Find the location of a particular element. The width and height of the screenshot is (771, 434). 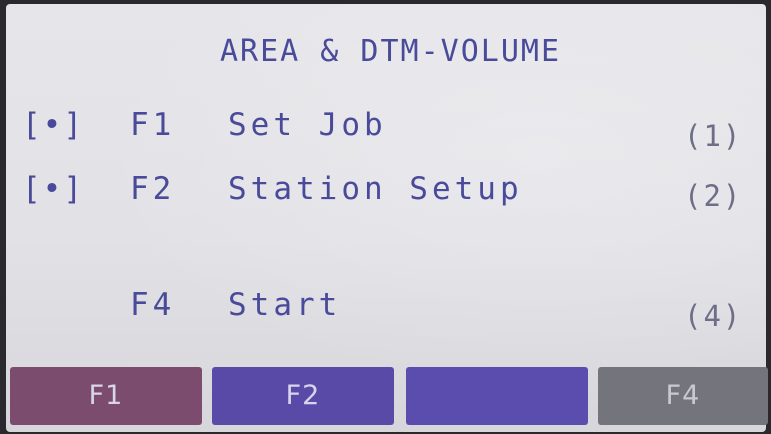

menu-item-step: (2) is located at coordinates (713, 196).